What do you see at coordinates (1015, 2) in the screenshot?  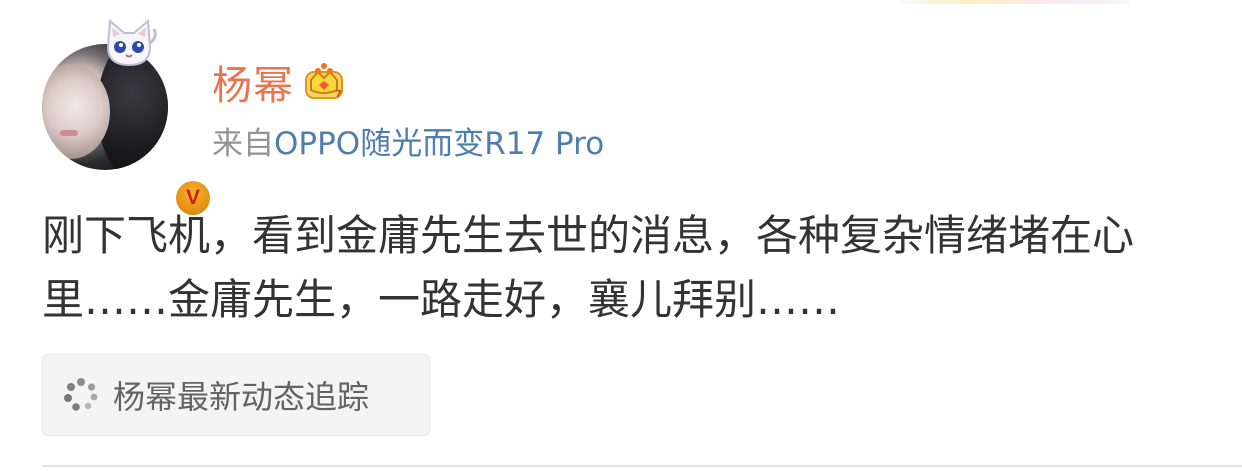 I see `top-decoration` at bounding box center [1015, 2].